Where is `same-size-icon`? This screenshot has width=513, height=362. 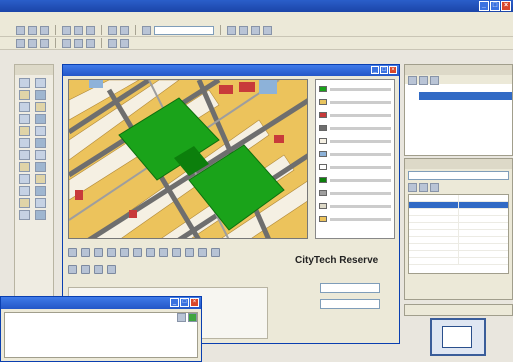 same-size-icon is located at coordinates (112, 43).